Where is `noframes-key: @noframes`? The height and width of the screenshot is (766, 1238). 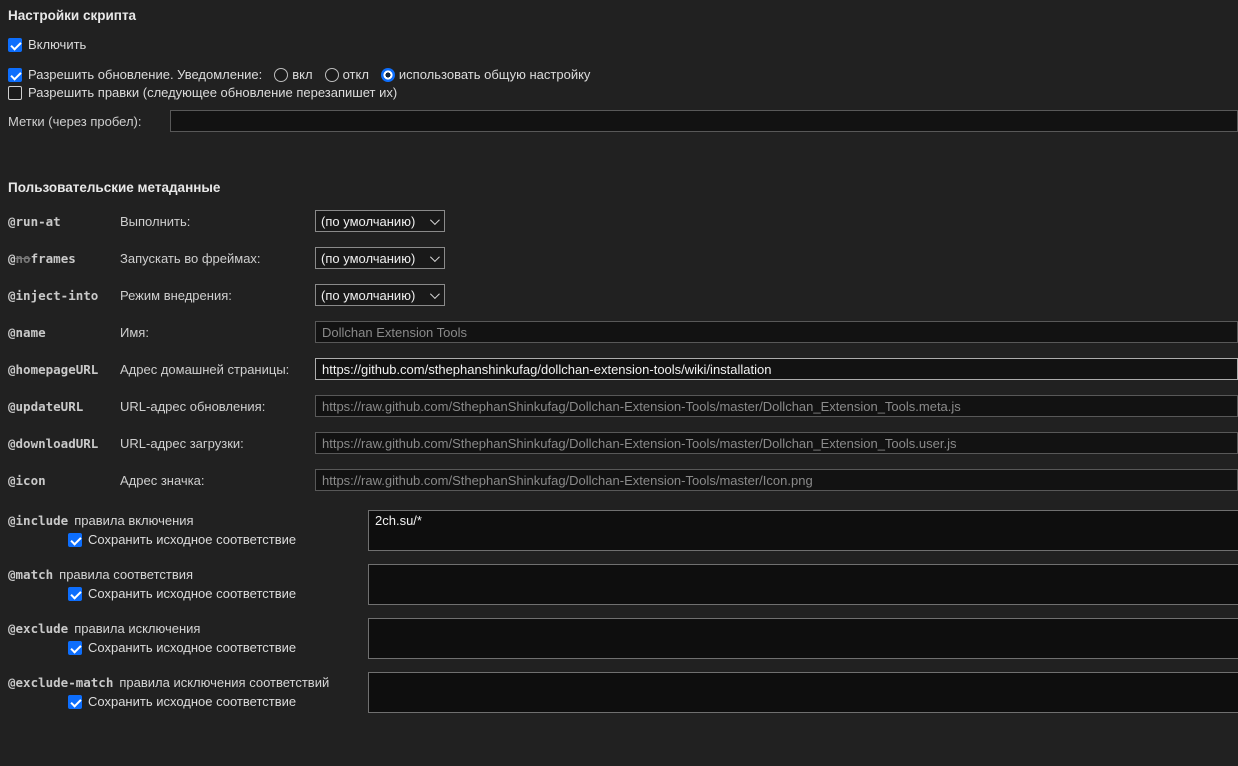 noframes-key: @noframes is located at coordinates (42, 258).